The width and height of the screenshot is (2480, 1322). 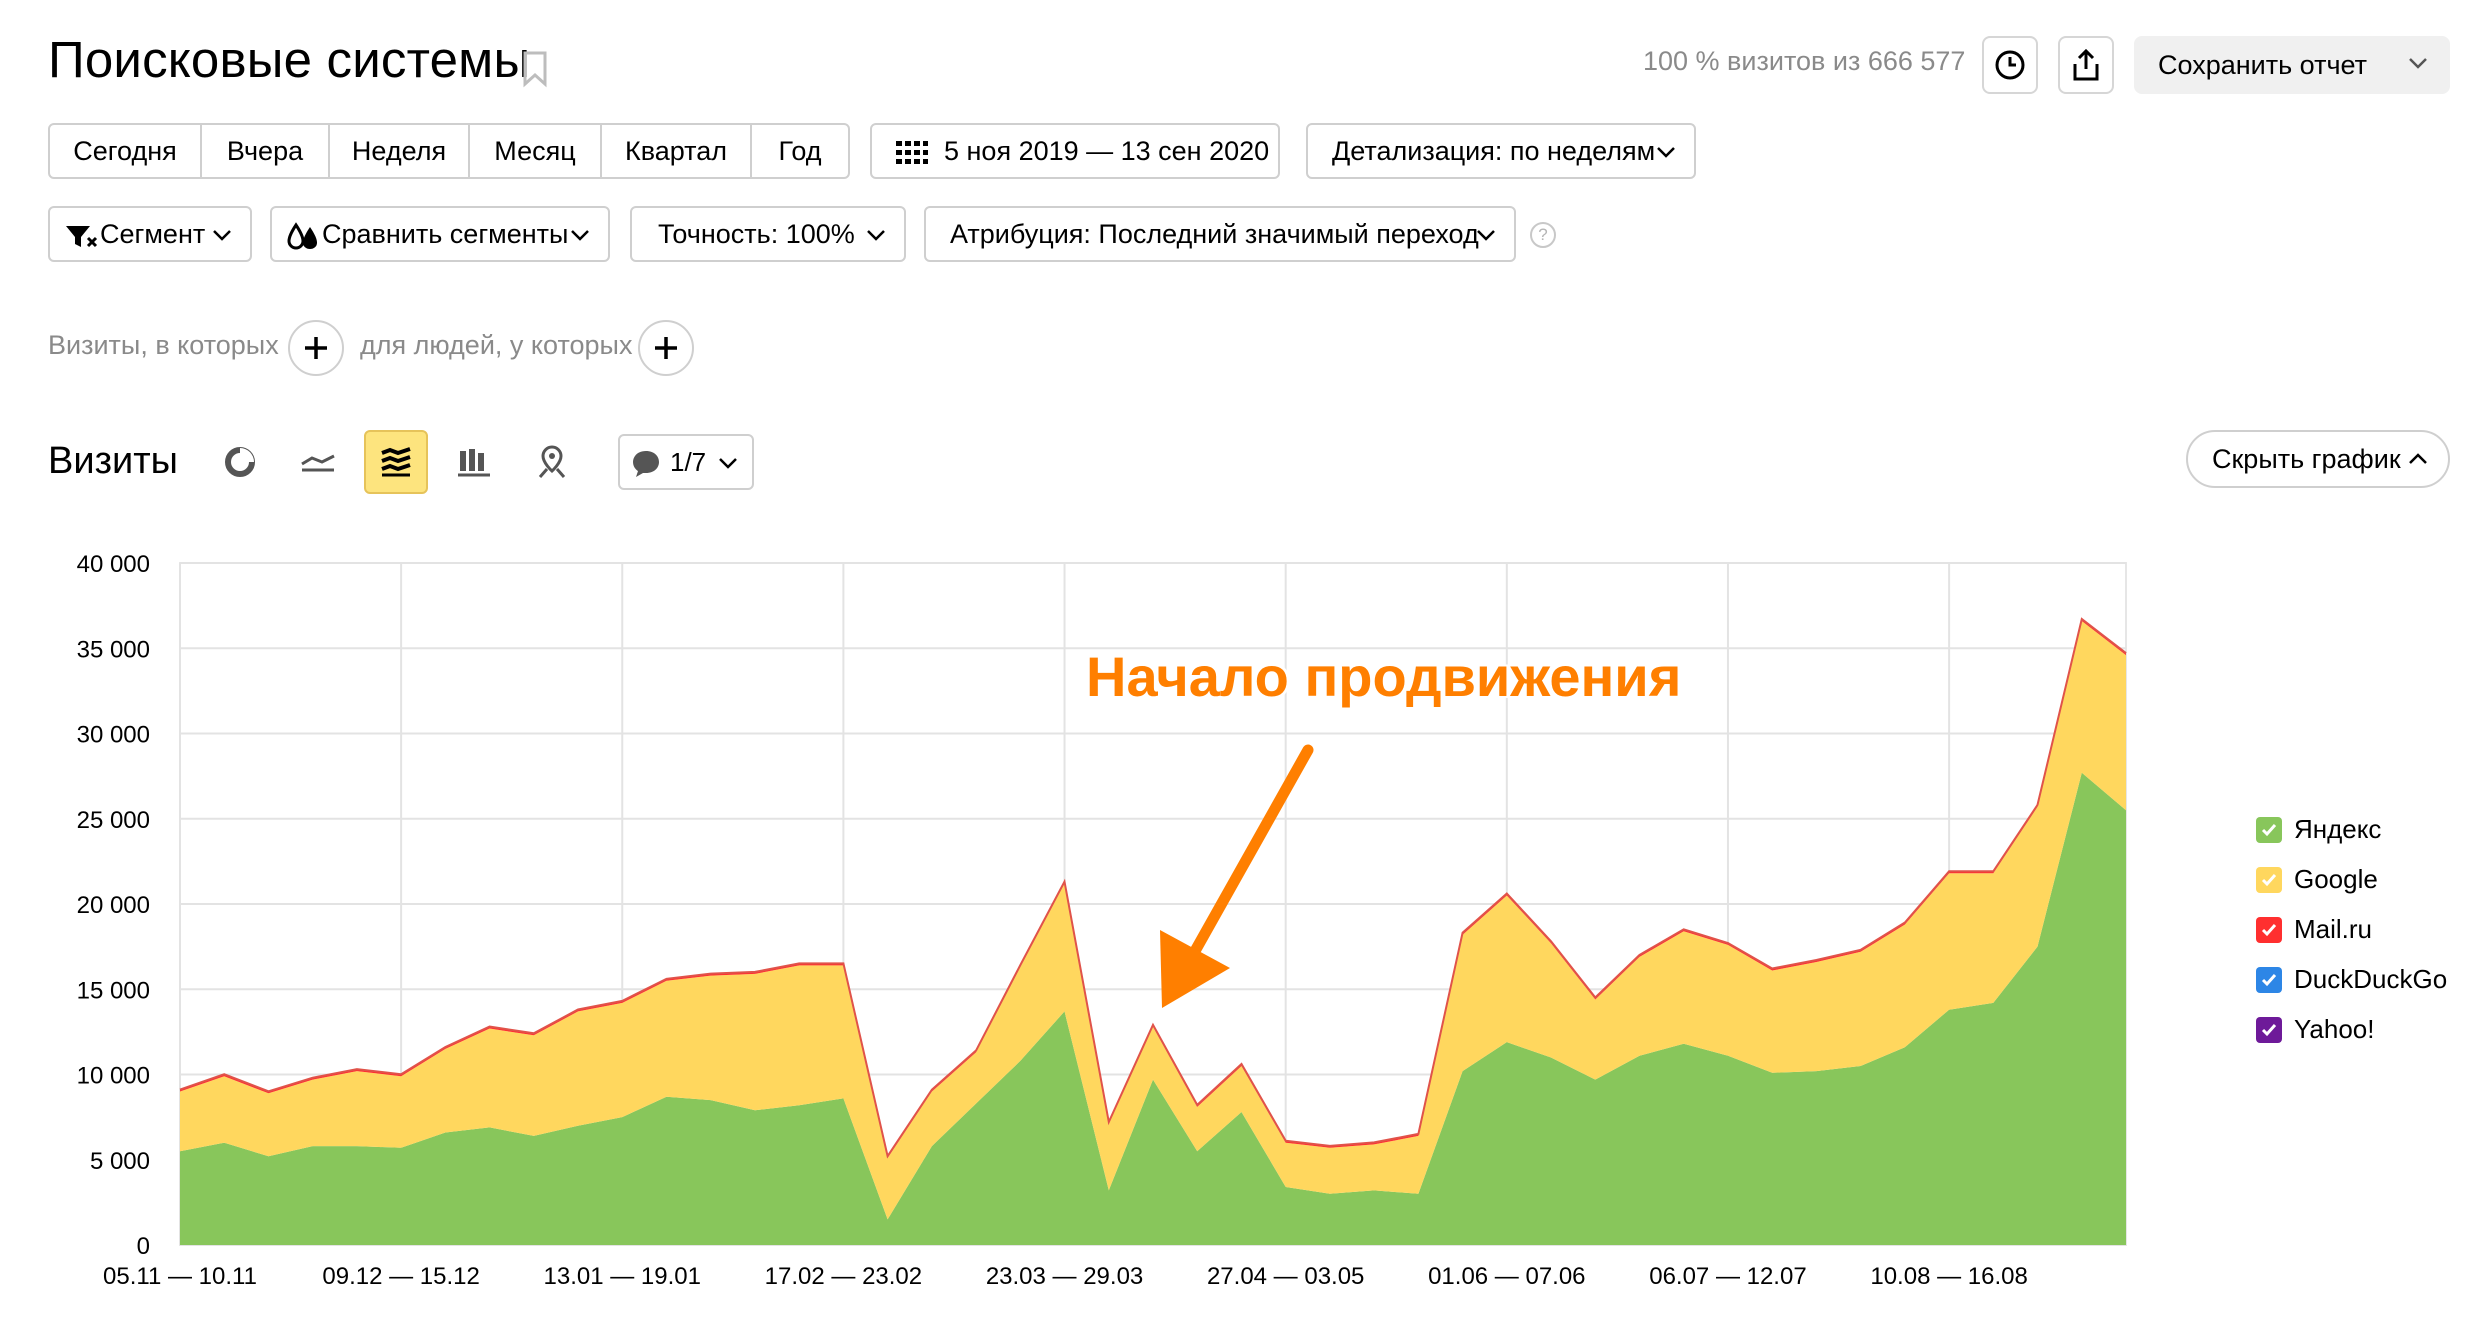 What do you see at coordinates (113, 735) in the screenshot?
I see `y-tick-label: 30 000` at bounding box center [113, 735].